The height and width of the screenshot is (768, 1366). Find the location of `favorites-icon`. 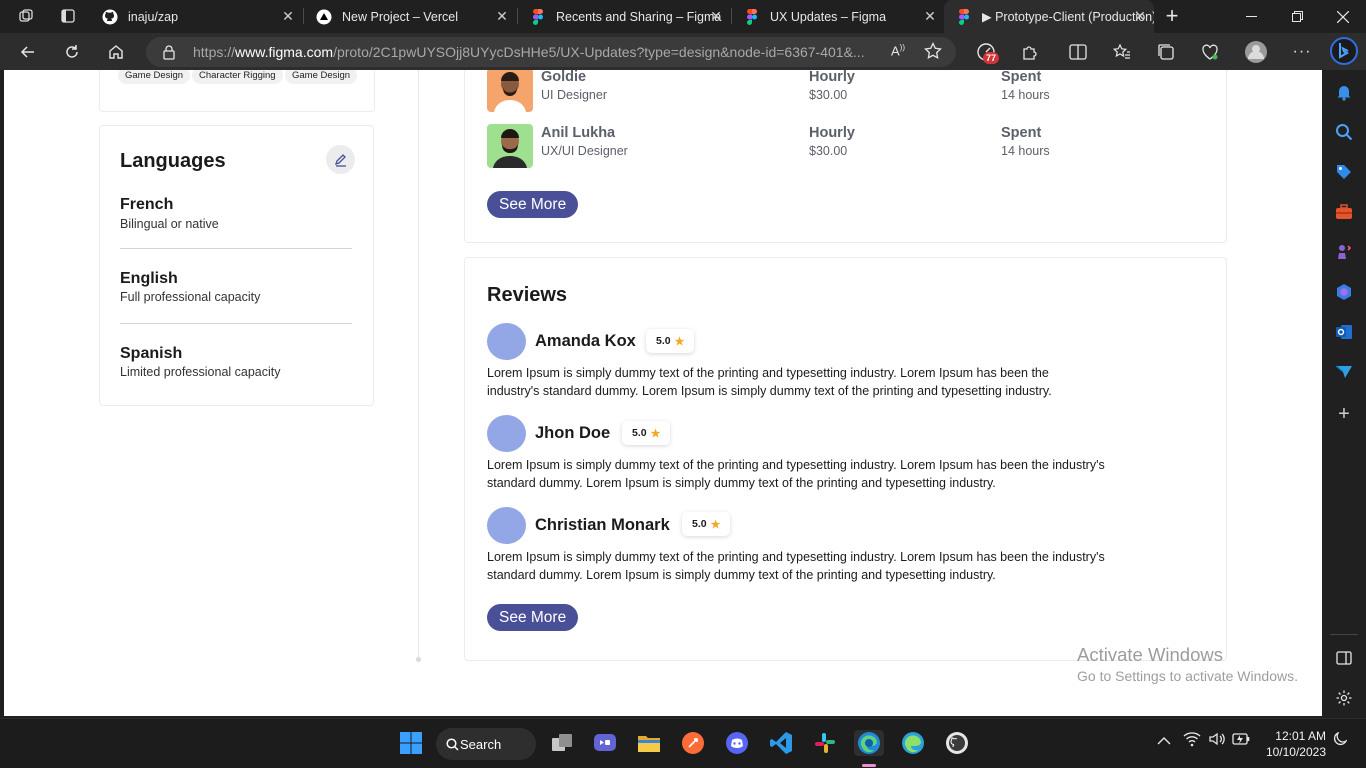

favorites-icon is located at coordinates (1122, 52).